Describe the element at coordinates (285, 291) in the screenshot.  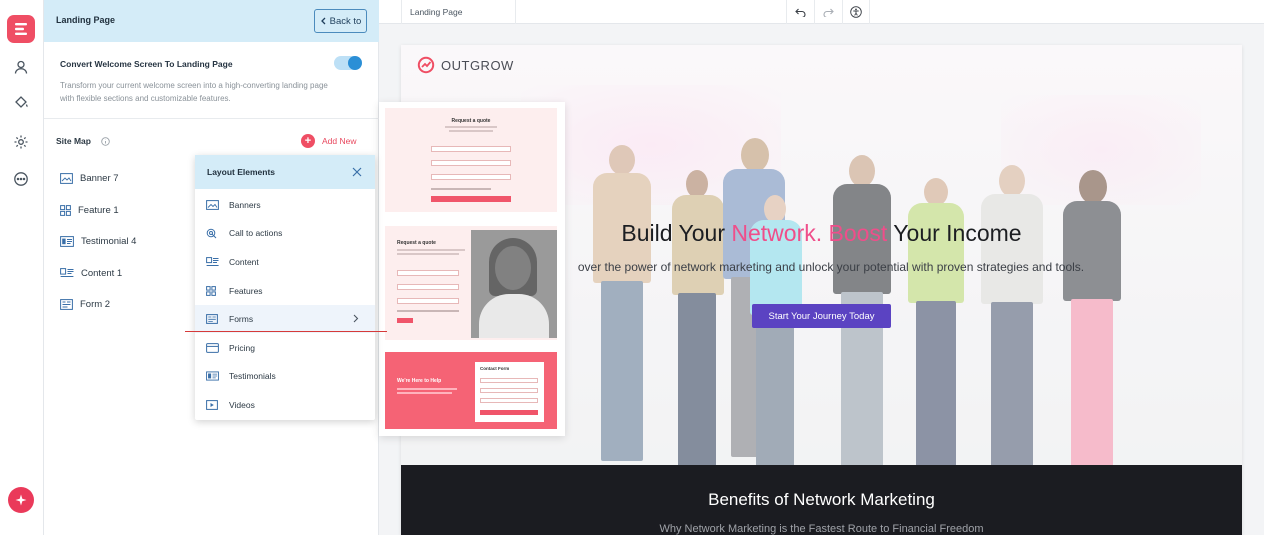
I see `layout-item-features: Features` at that location.